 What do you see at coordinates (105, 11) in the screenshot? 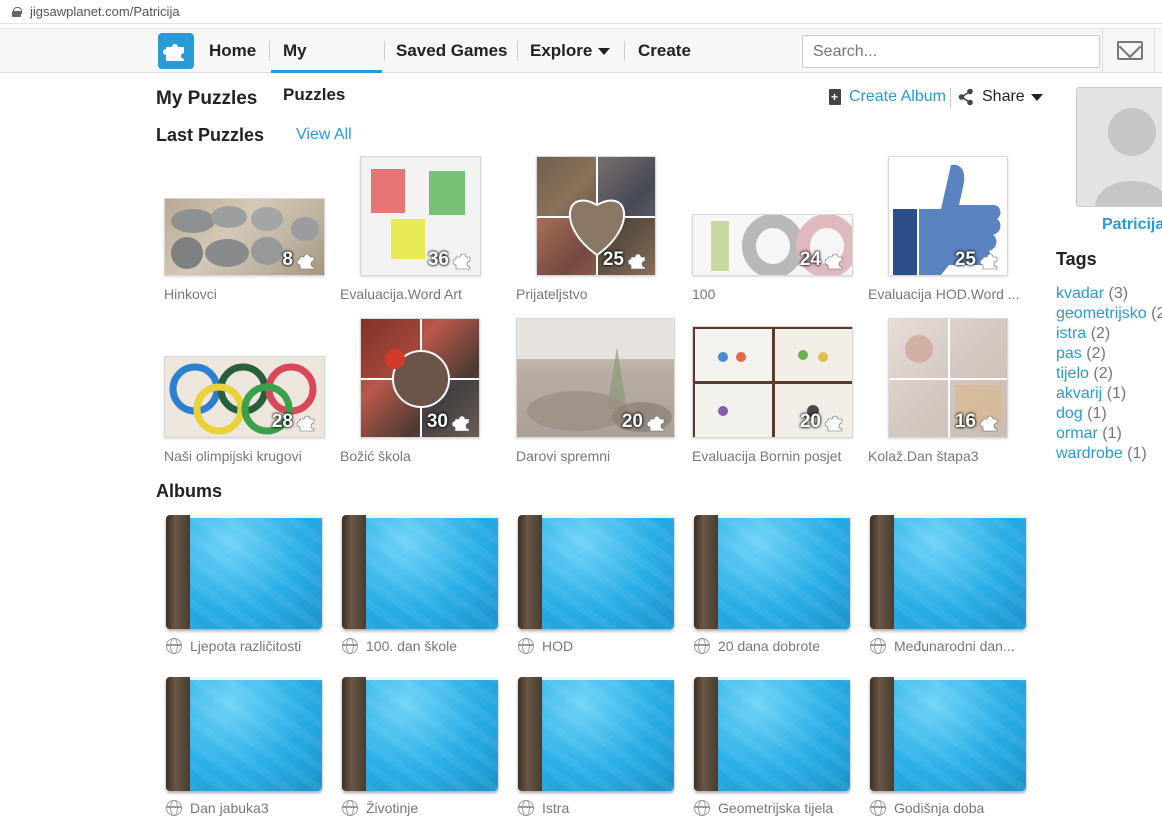
I see `url-text: jigsawplanet.com/Patricija` at bounding box center [105, 11].